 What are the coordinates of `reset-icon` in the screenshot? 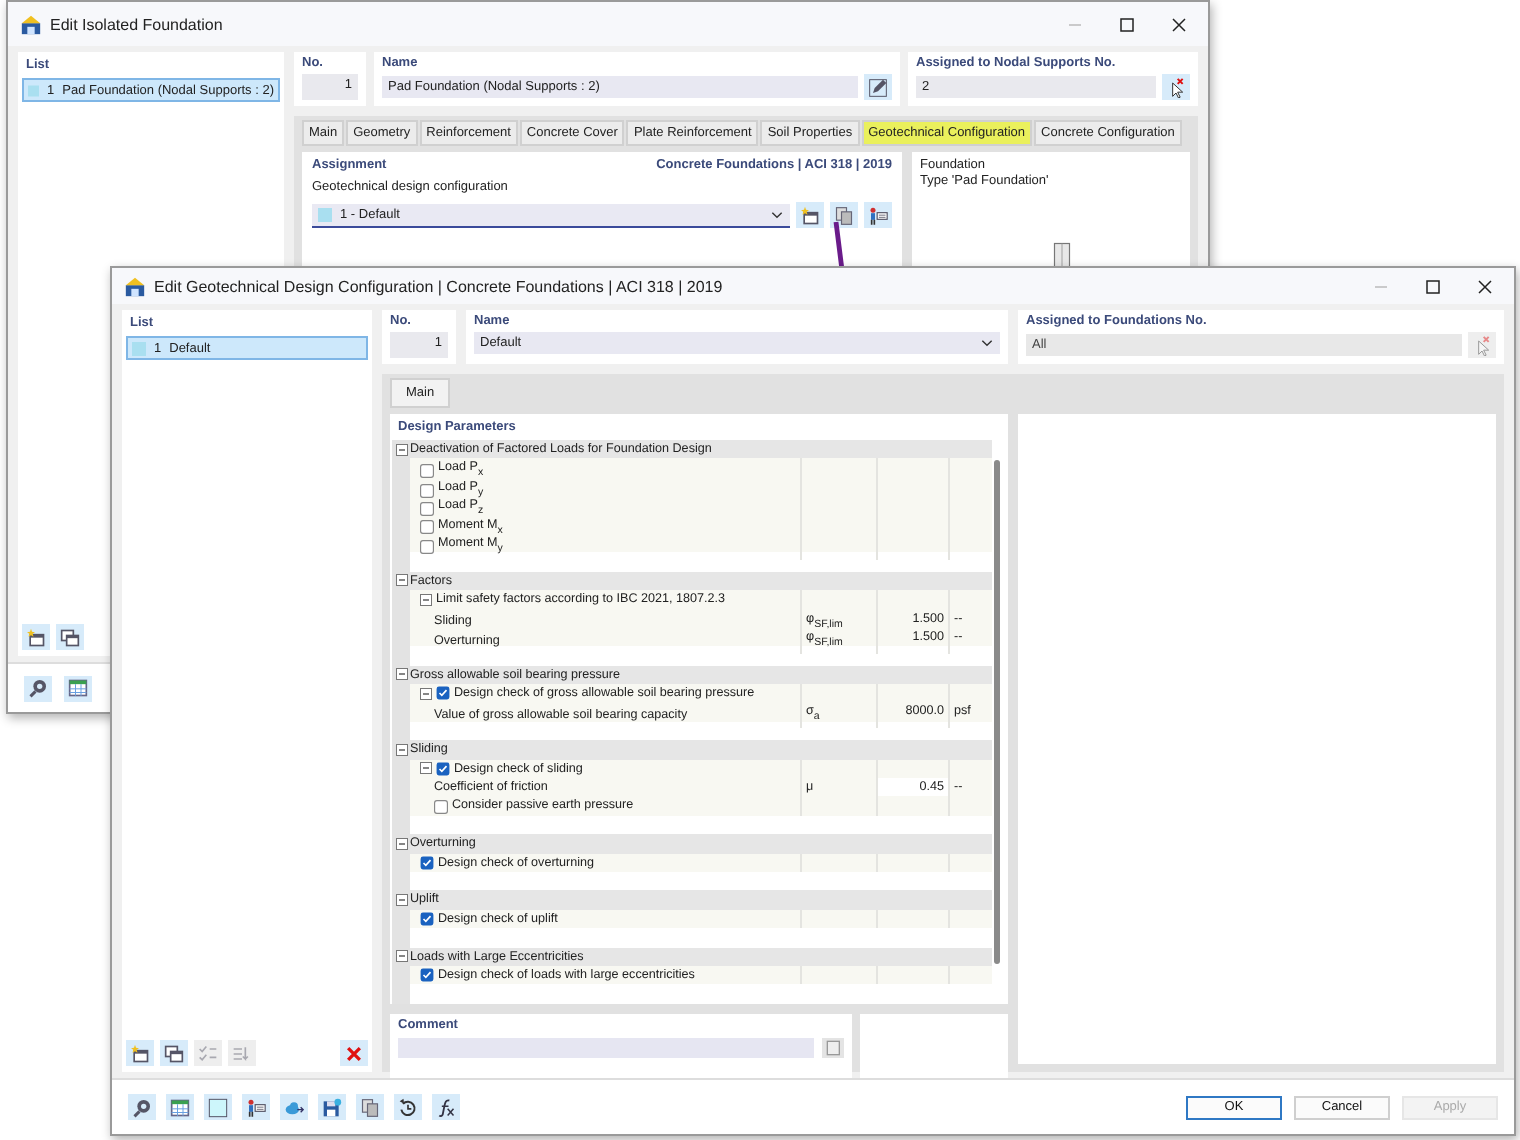 It's located at (408, 1107).